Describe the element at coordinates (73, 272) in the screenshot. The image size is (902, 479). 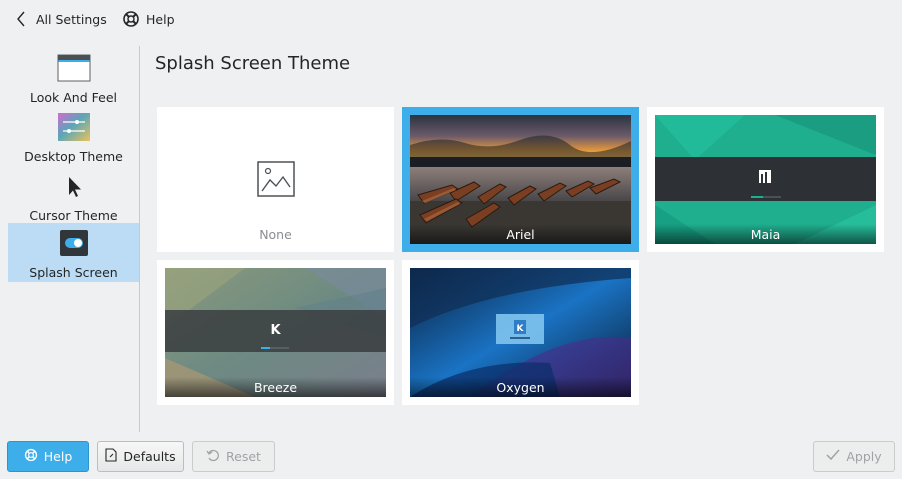
I see `sidebar-item-label: Splash Screen` at that location.